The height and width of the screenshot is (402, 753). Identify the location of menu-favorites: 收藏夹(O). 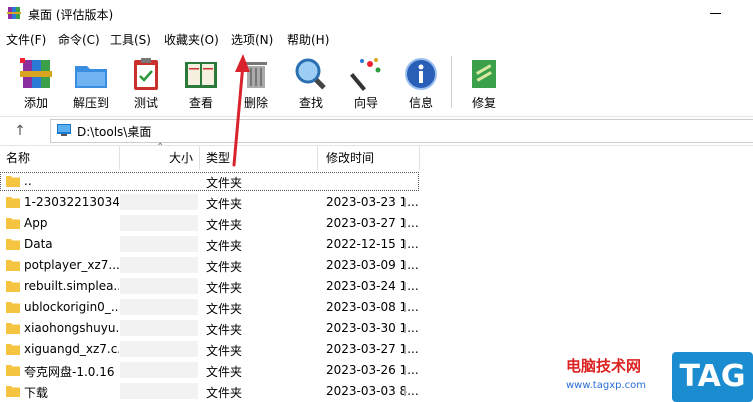
(191, 39).